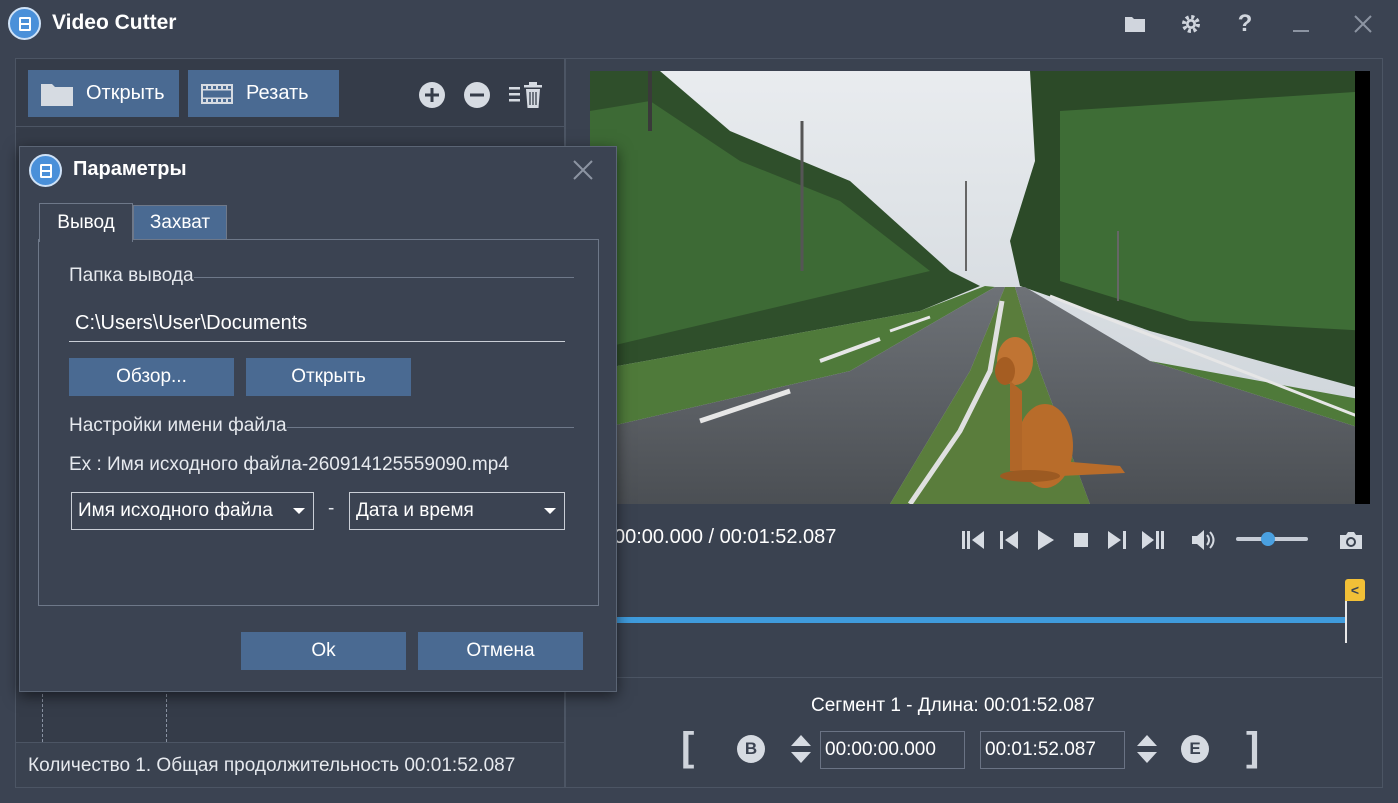 The image size is (1398, 803). I want to click on ok-button: Ok, so click(323, 651).